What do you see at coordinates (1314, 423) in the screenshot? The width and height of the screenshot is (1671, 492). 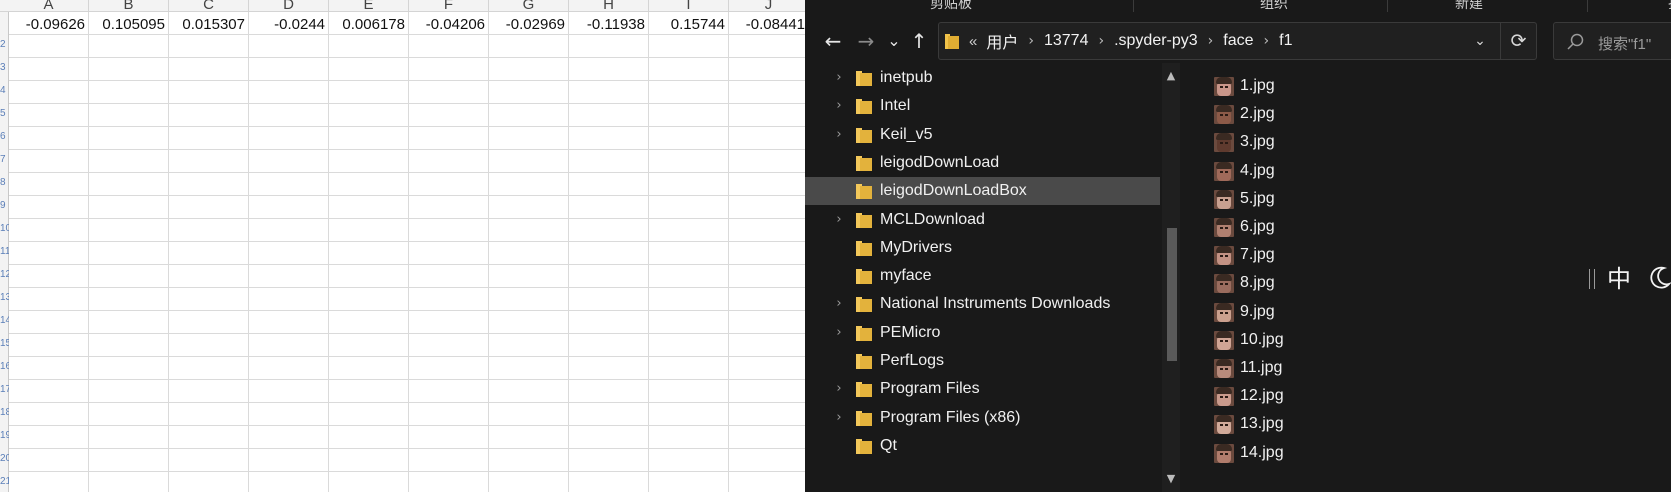 I see `file-item: 13.jpg` at bounding box center [1314, 423].